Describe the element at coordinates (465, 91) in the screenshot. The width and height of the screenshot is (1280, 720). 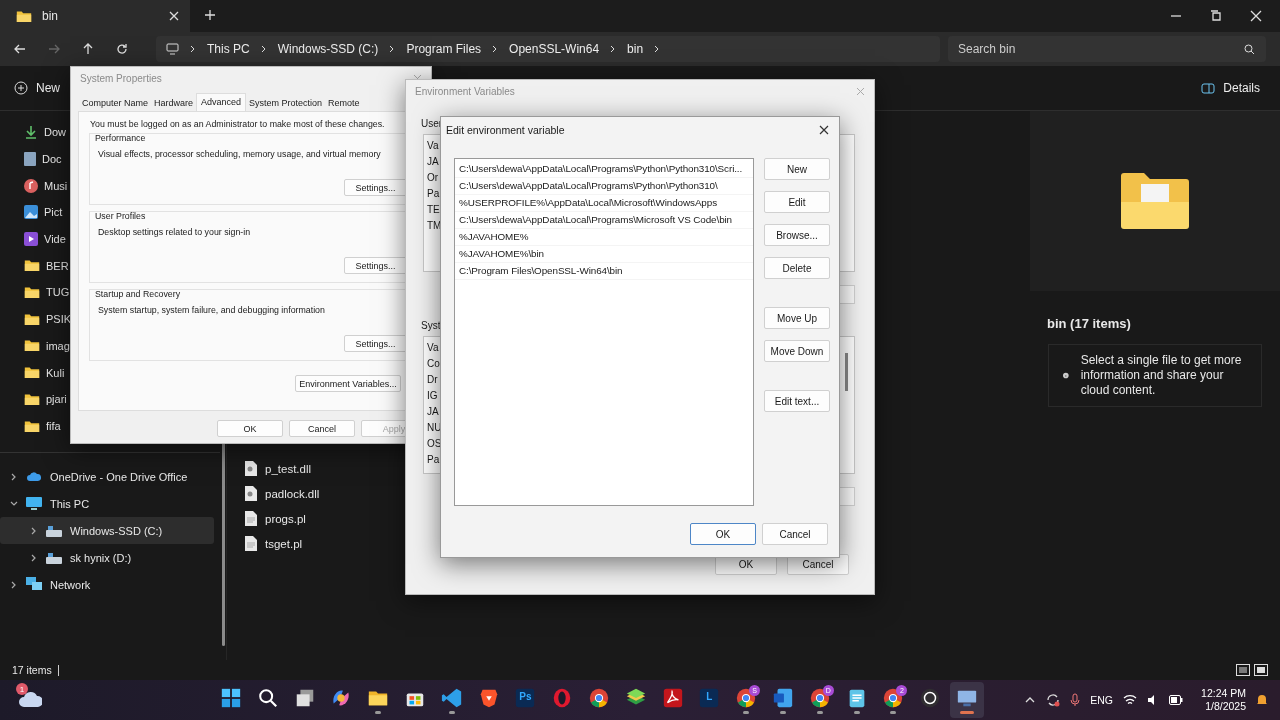
I see `window-title: Environment Variables` at that location.